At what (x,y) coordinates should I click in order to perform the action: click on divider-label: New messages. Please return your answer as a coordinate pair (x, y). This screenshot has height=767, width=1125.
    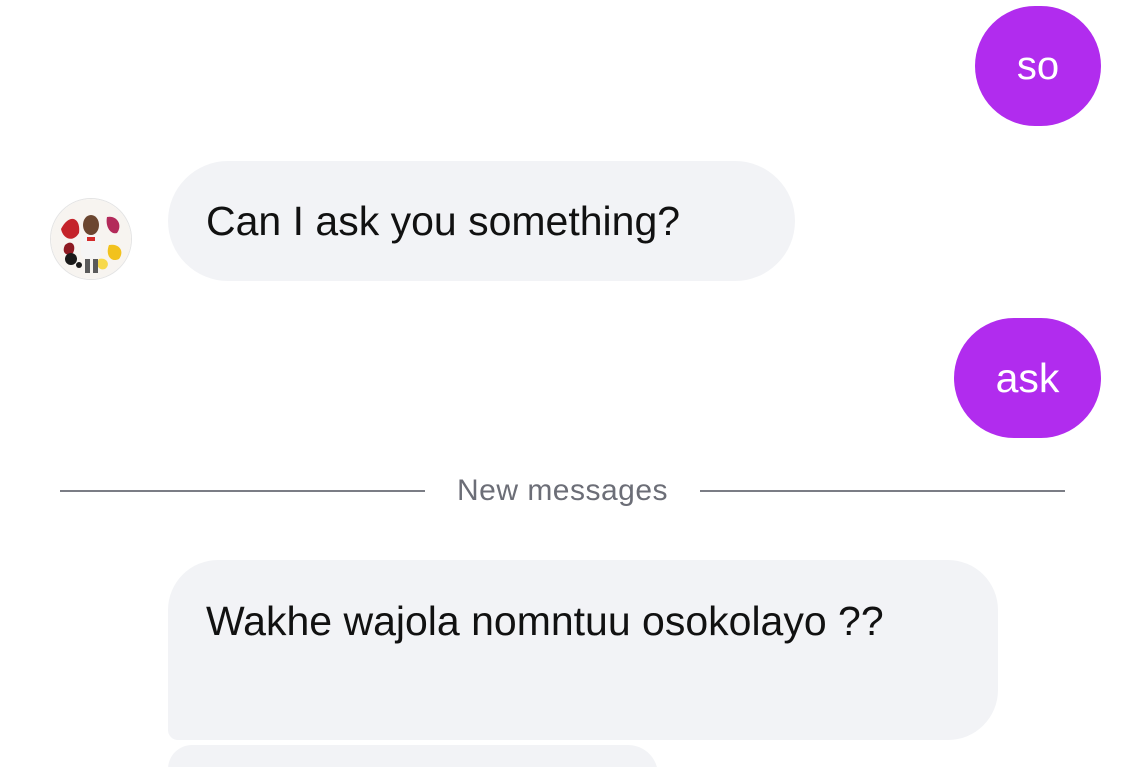
    Looking at the image, I should click on (562, 490).